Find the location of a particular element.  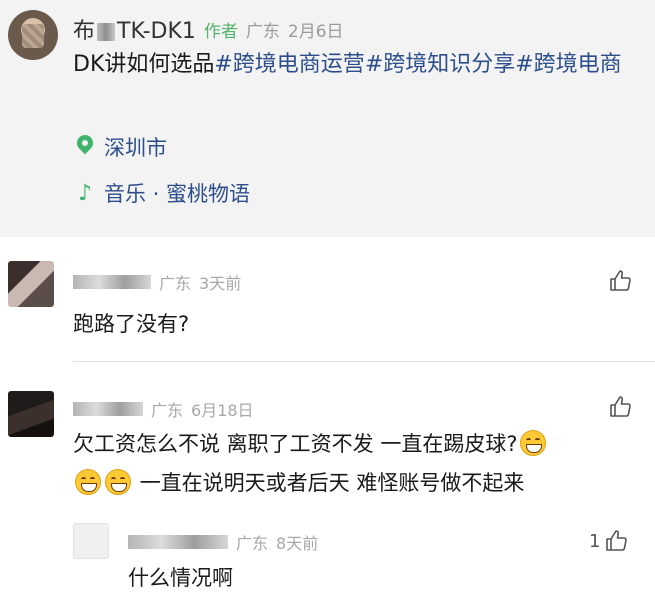

author-name: 布 TK-DK1 is located at coordinates (134, 29).